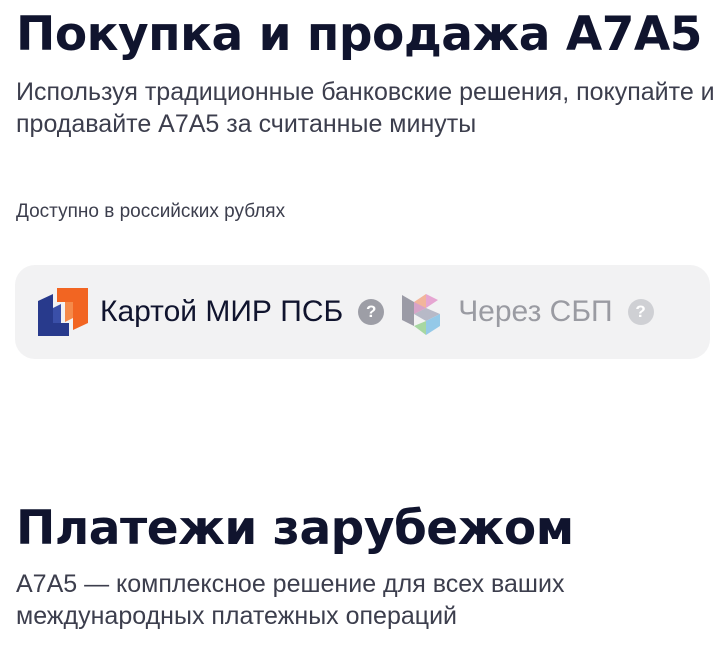  Describe the element at coordinates (422, 312) in the screenshot. I see `sbp-logo-icon` at that location.